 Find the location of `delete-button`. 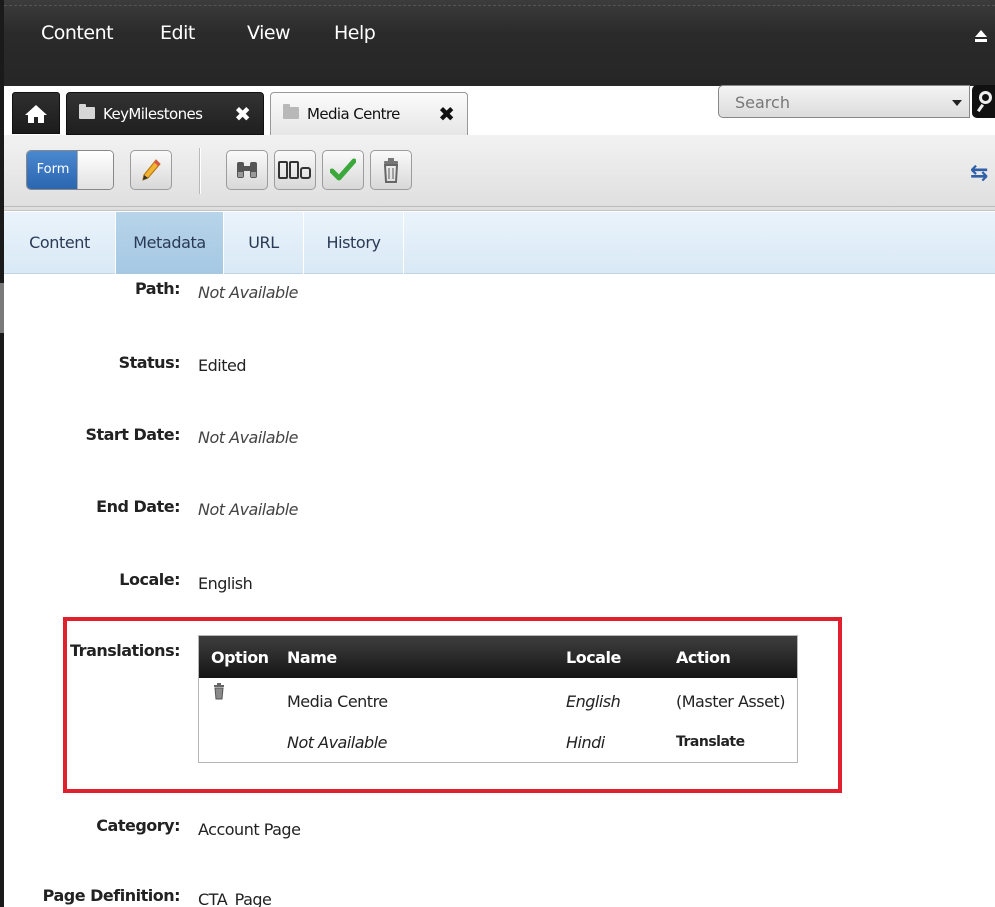

delete-button is located at coordinates (391, 170).